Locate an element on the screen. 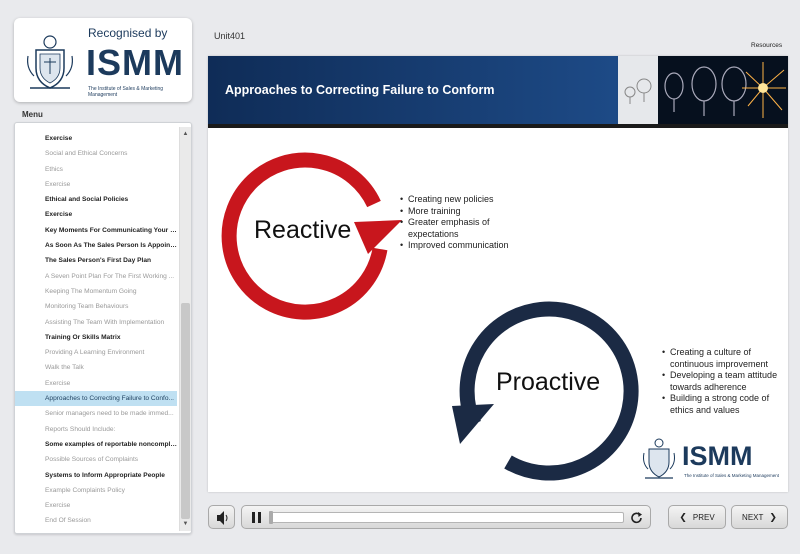  next-label: NEXT is located at coordinates (753, 517).